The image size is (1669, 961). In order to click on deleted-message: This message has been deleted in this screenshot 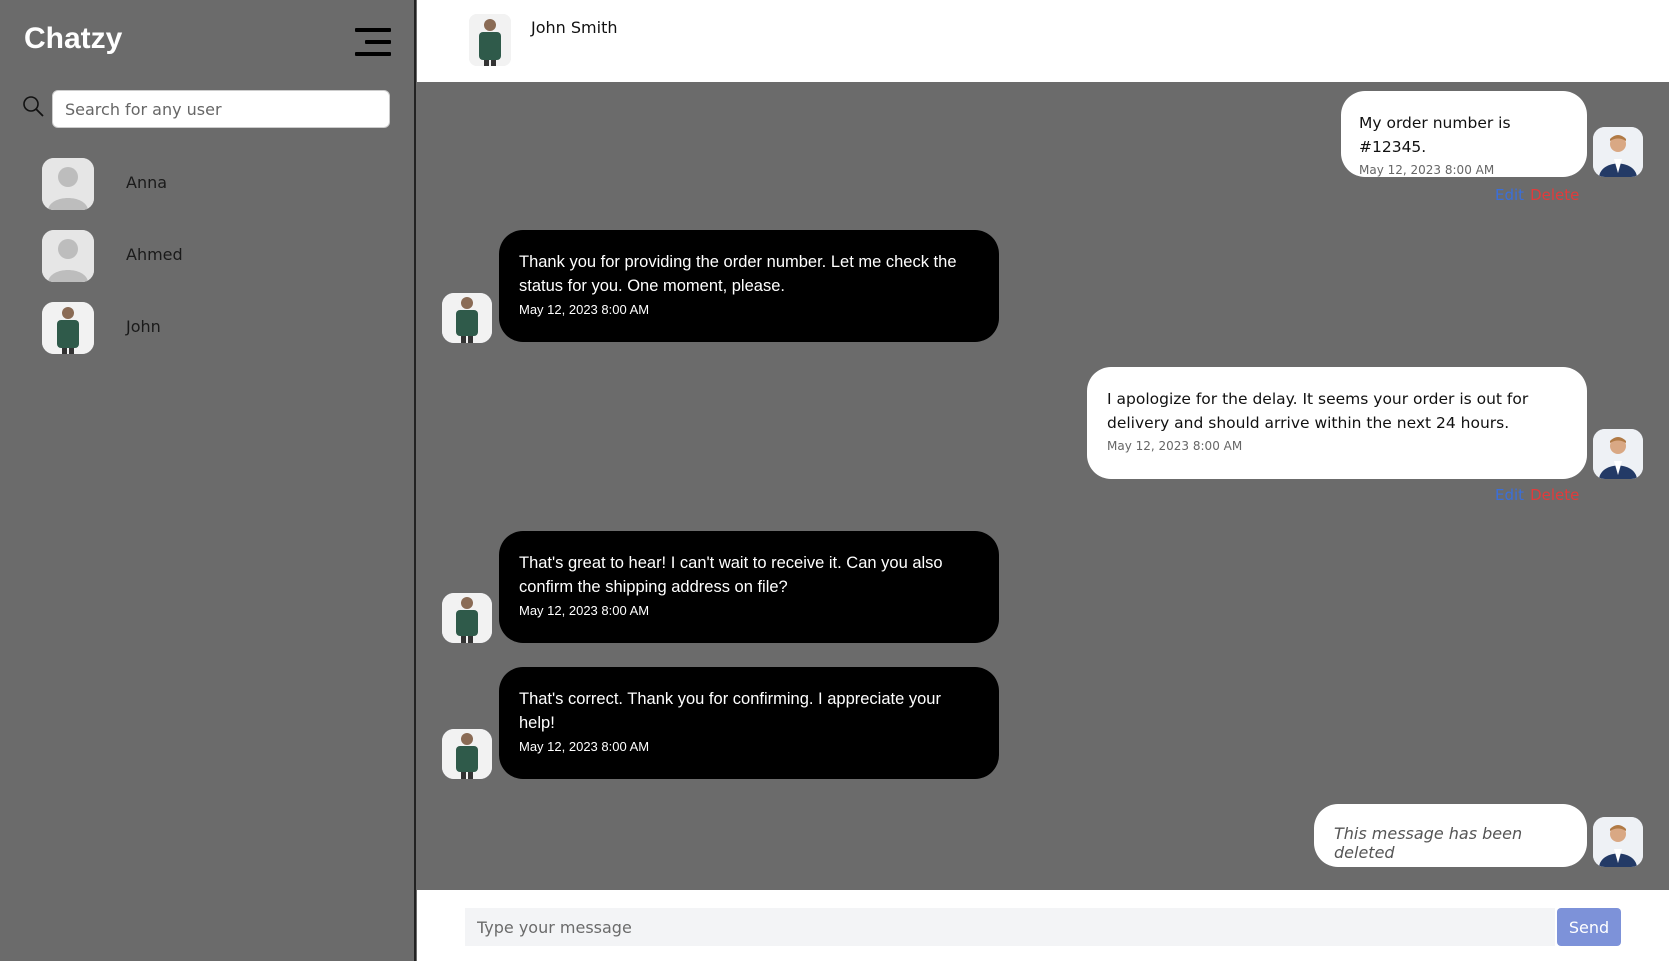, I will do `click(1450, 835)`.